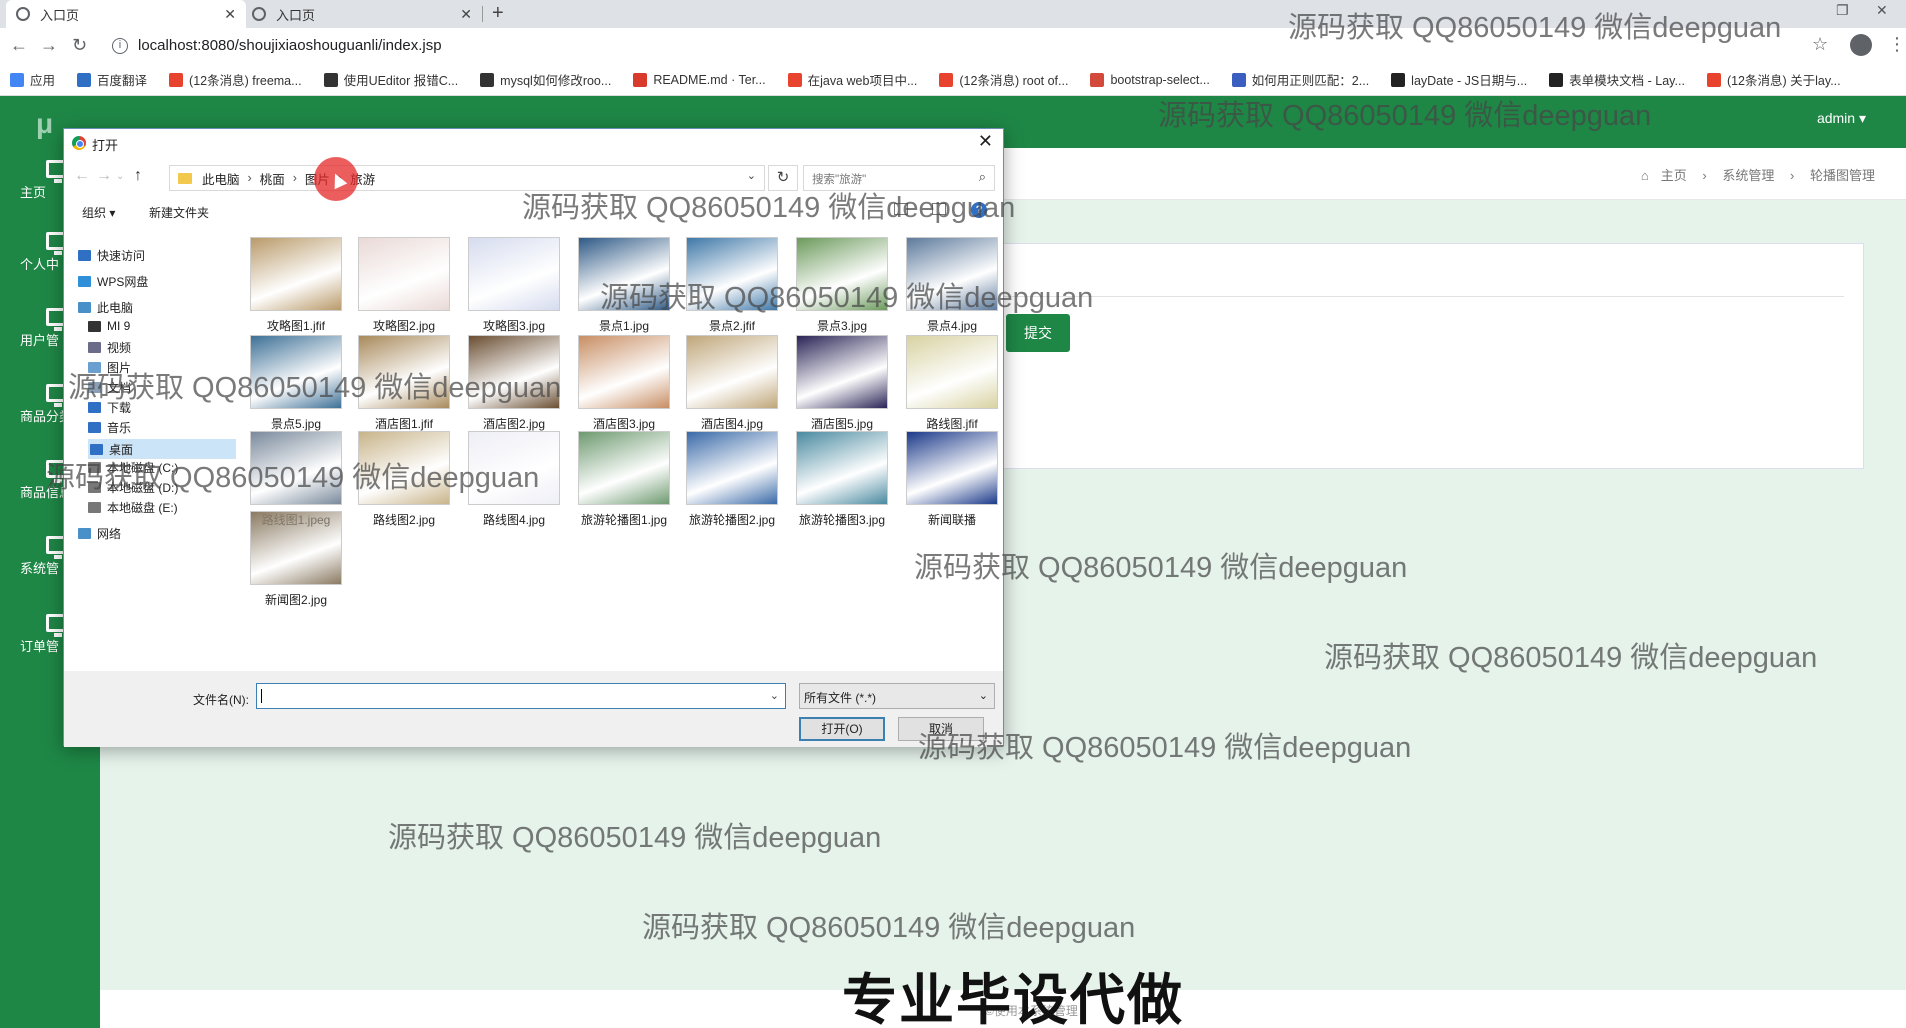 The image size is (1906, 1028). I want to click on reload-icon: ↻, so click(79, 45).